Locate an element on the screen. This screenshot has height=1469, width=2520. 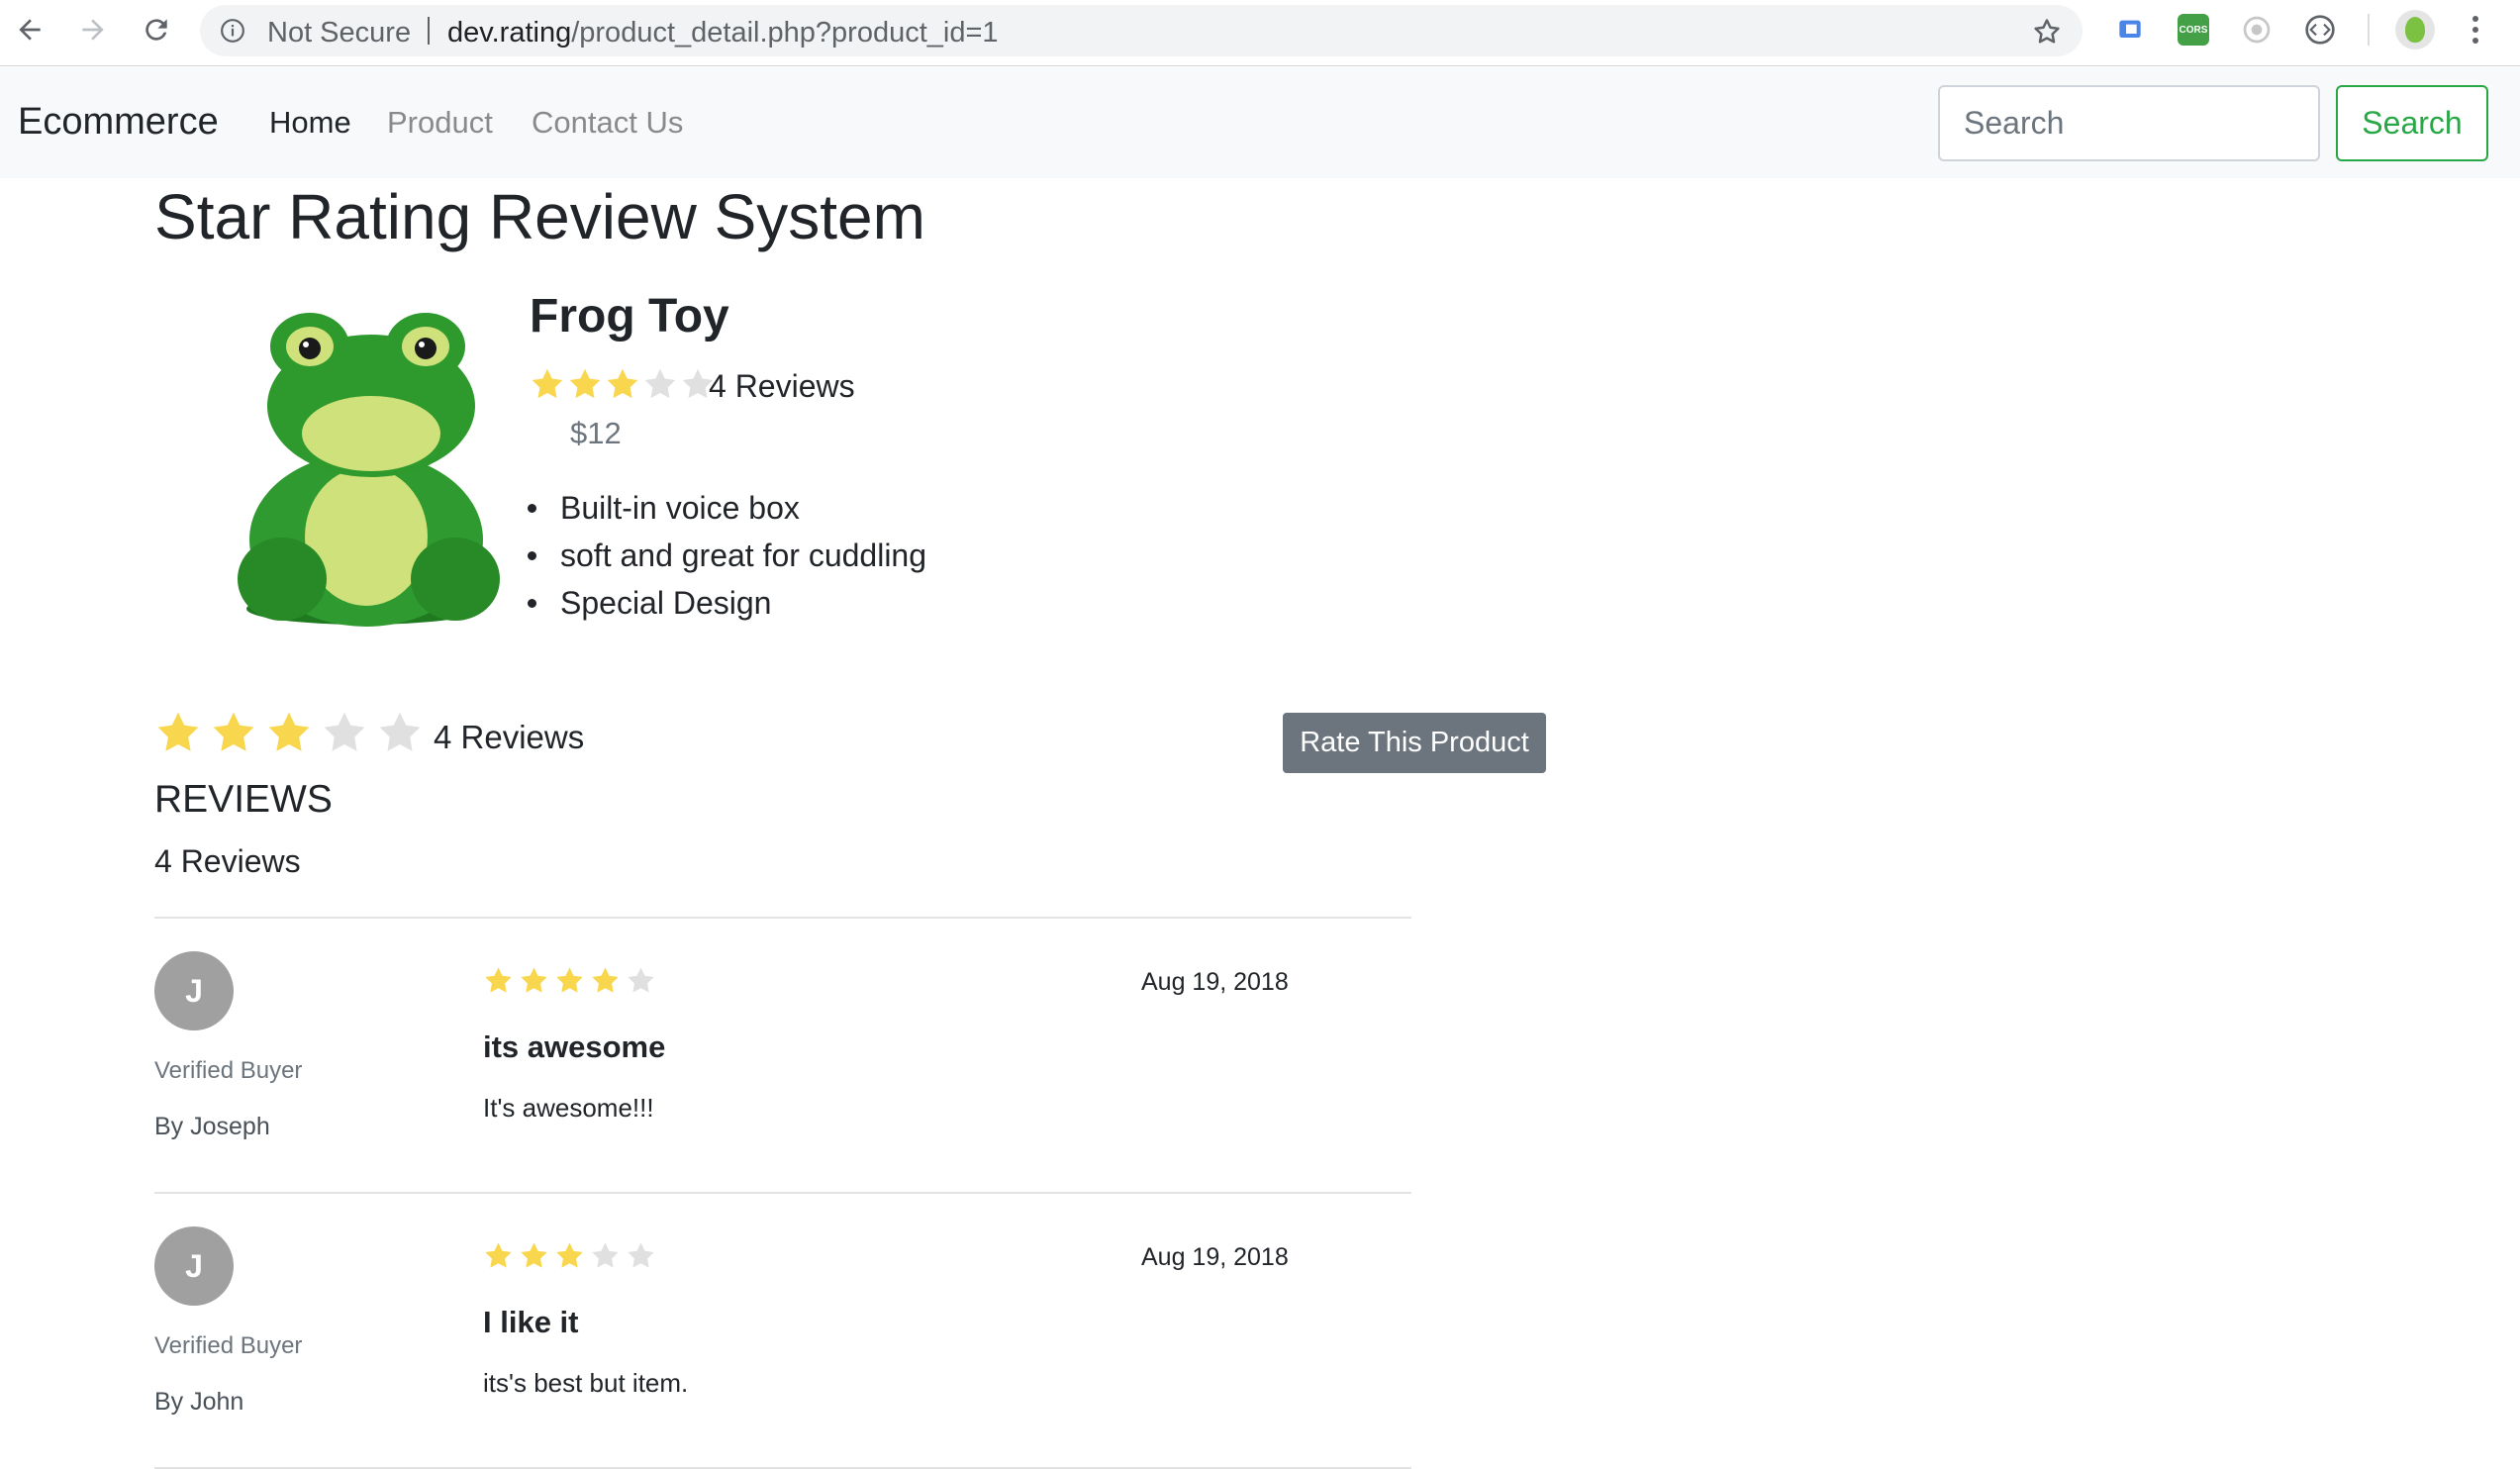
summary-rating-stars is located at coordinates (289, 733).